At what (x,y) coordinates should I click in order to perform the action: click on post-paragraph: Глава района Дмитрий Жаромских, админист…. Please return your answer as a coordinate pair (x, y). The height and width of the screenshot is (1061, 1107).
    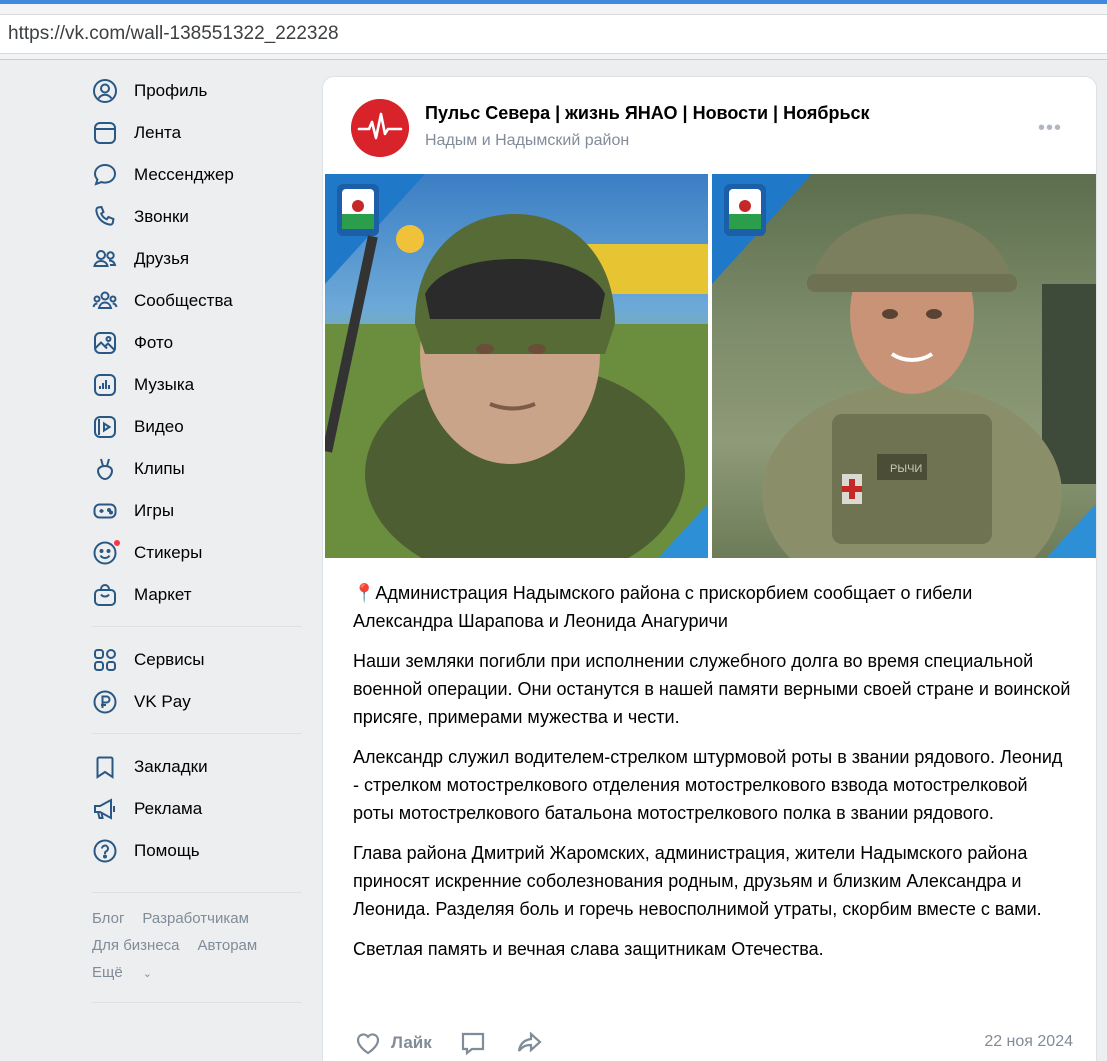
    Looking at the image, I should click on (697, 881).